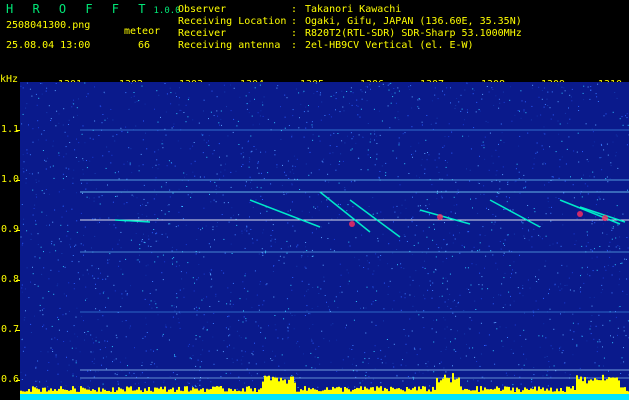 The width and height of the screenshot is (629, 400). What do you see at coordinates (232, 21) in the screenshot?
I see `info-location-label: Receiving Location` at bounding box center [232, 21].